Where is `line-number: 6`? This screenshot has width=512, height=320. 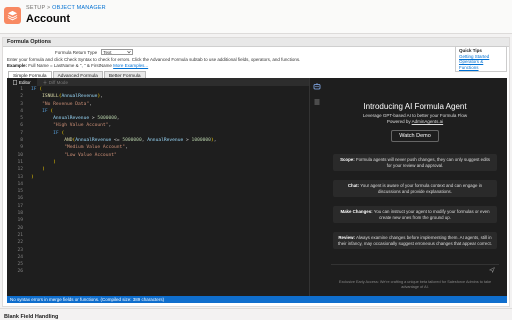
line-number: 6 is located at coordinates (21, 126).